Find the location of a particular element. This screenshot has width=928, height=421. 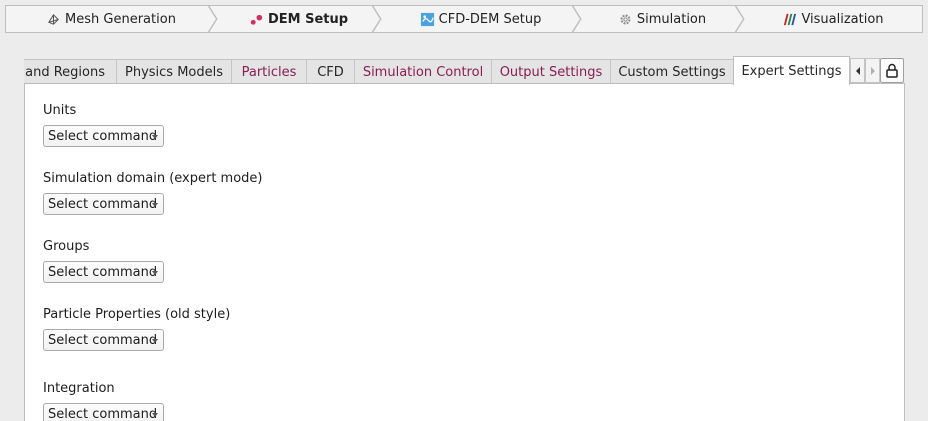

integration-command-select: Select command is located at coordinates (103, 412).